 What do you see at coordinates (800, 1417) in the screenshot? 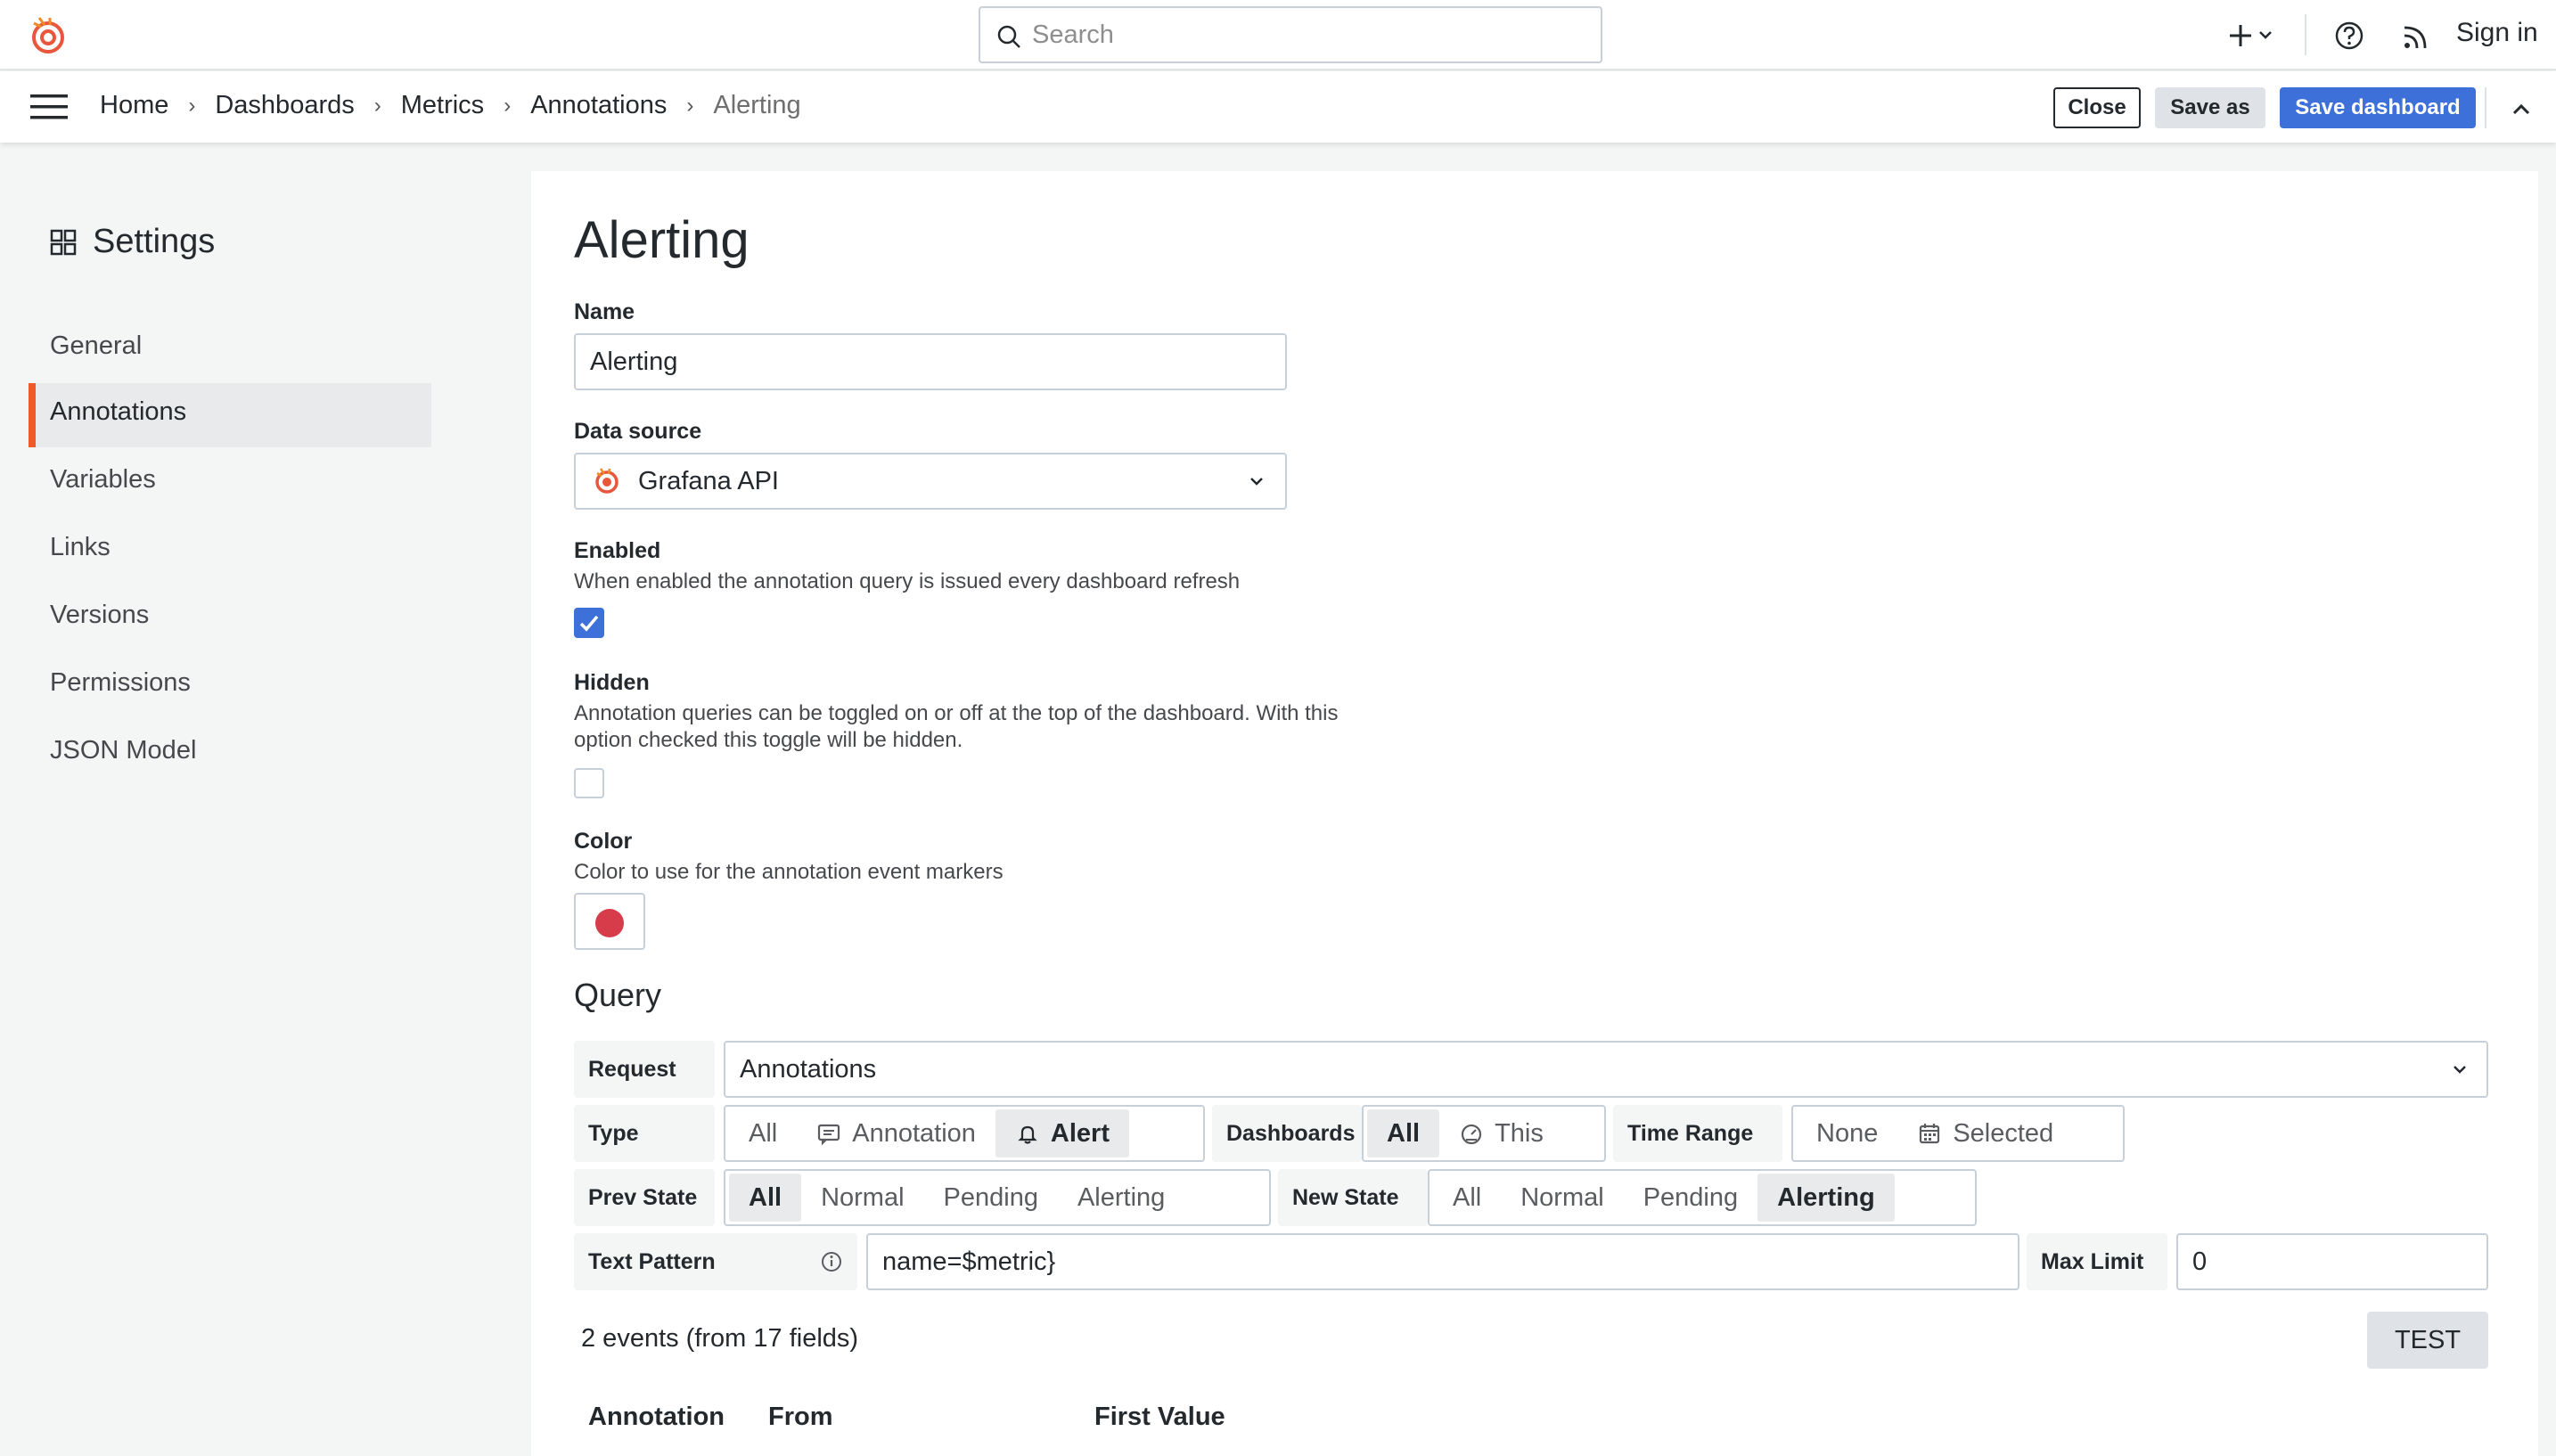
I see `column-header-from: From` at bounding box center [800, 1417].